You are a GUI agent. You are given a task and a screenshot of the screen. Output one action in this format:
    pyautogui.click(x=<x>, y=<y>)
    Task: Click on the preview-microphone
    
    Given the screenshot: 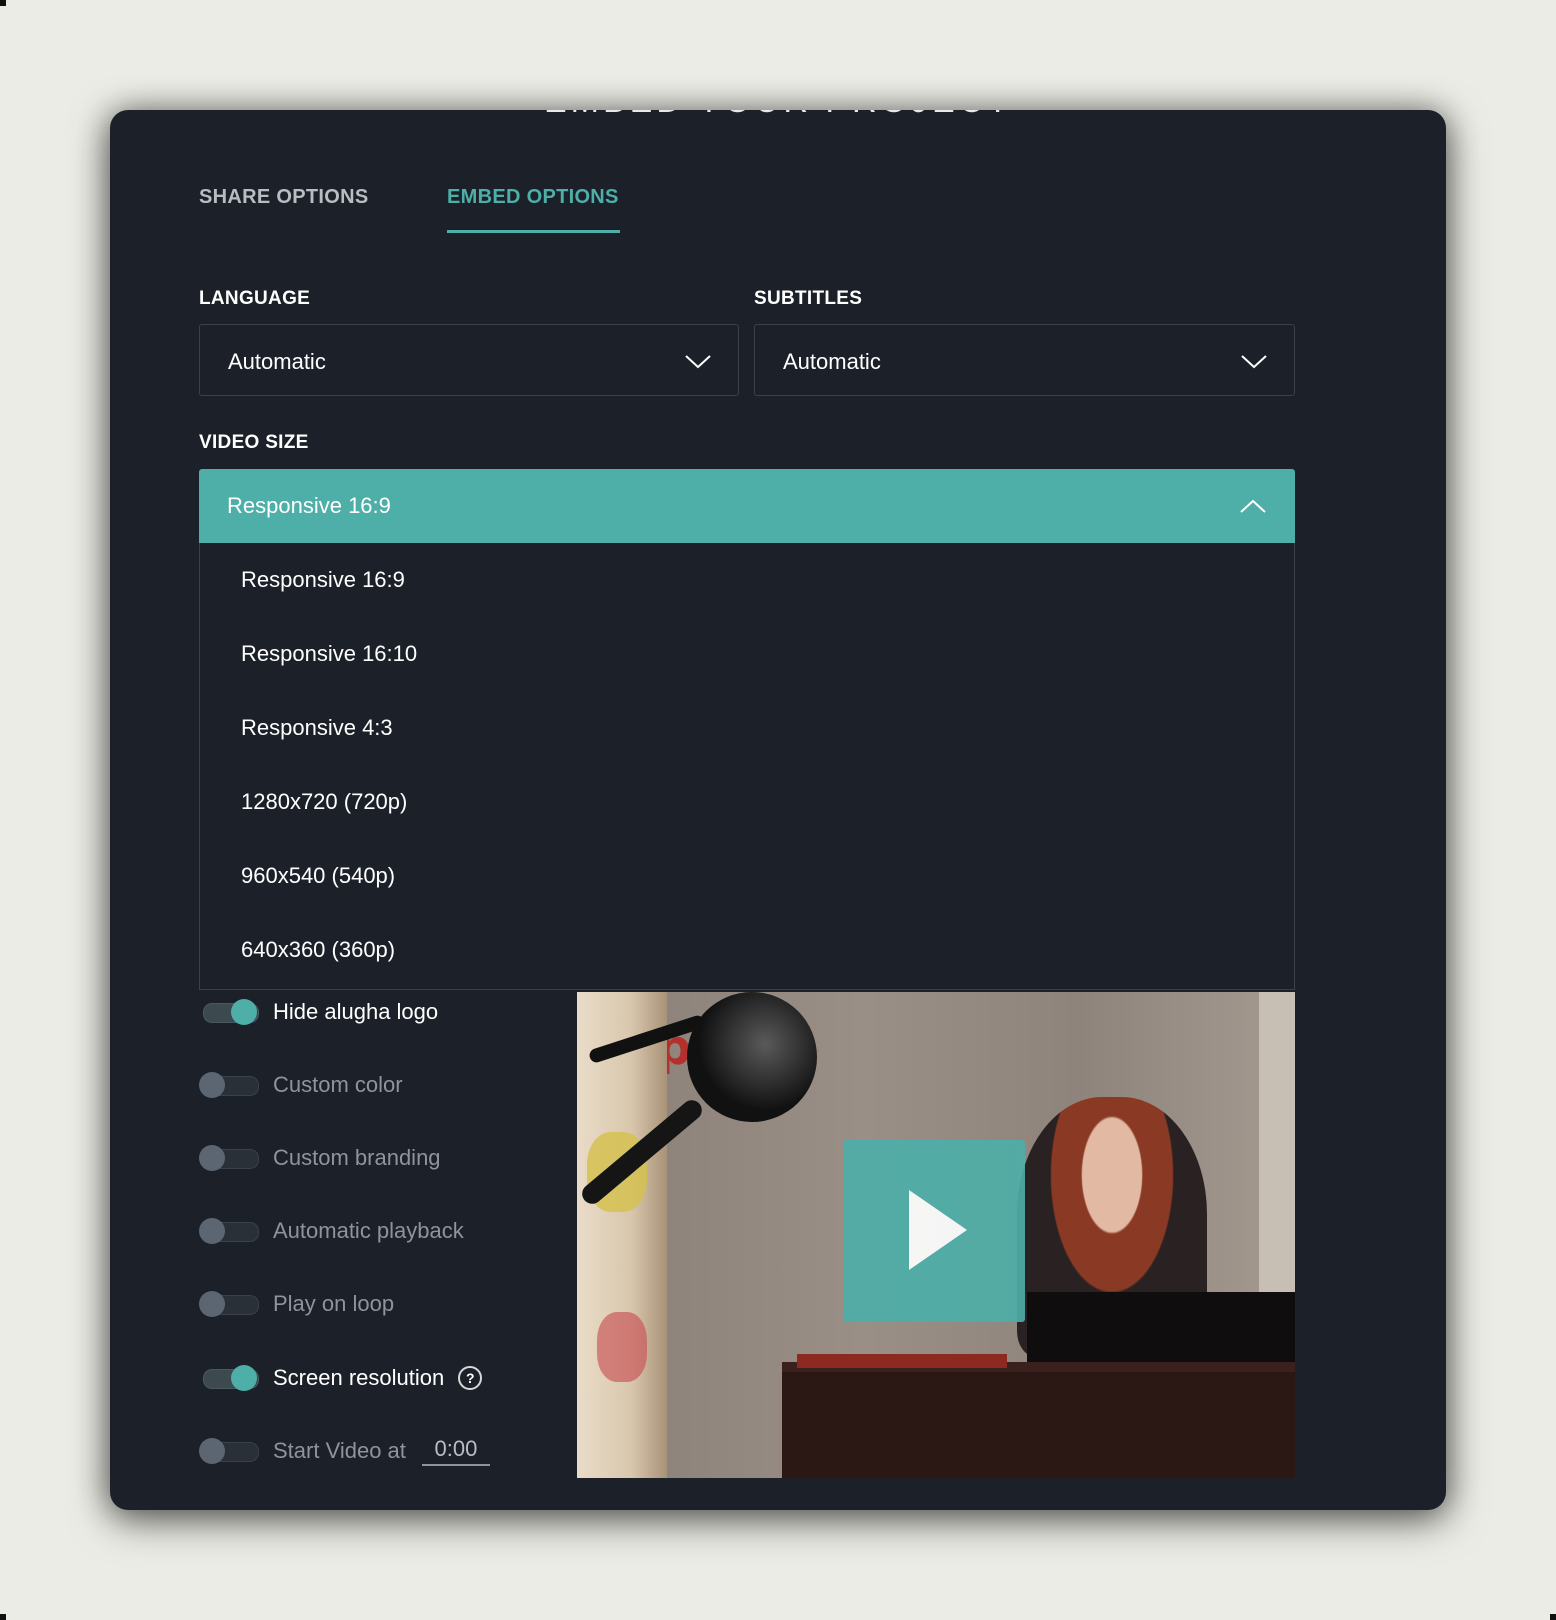 What is the action you would take?
    pyautogui.click(x=752, y=1057)
    